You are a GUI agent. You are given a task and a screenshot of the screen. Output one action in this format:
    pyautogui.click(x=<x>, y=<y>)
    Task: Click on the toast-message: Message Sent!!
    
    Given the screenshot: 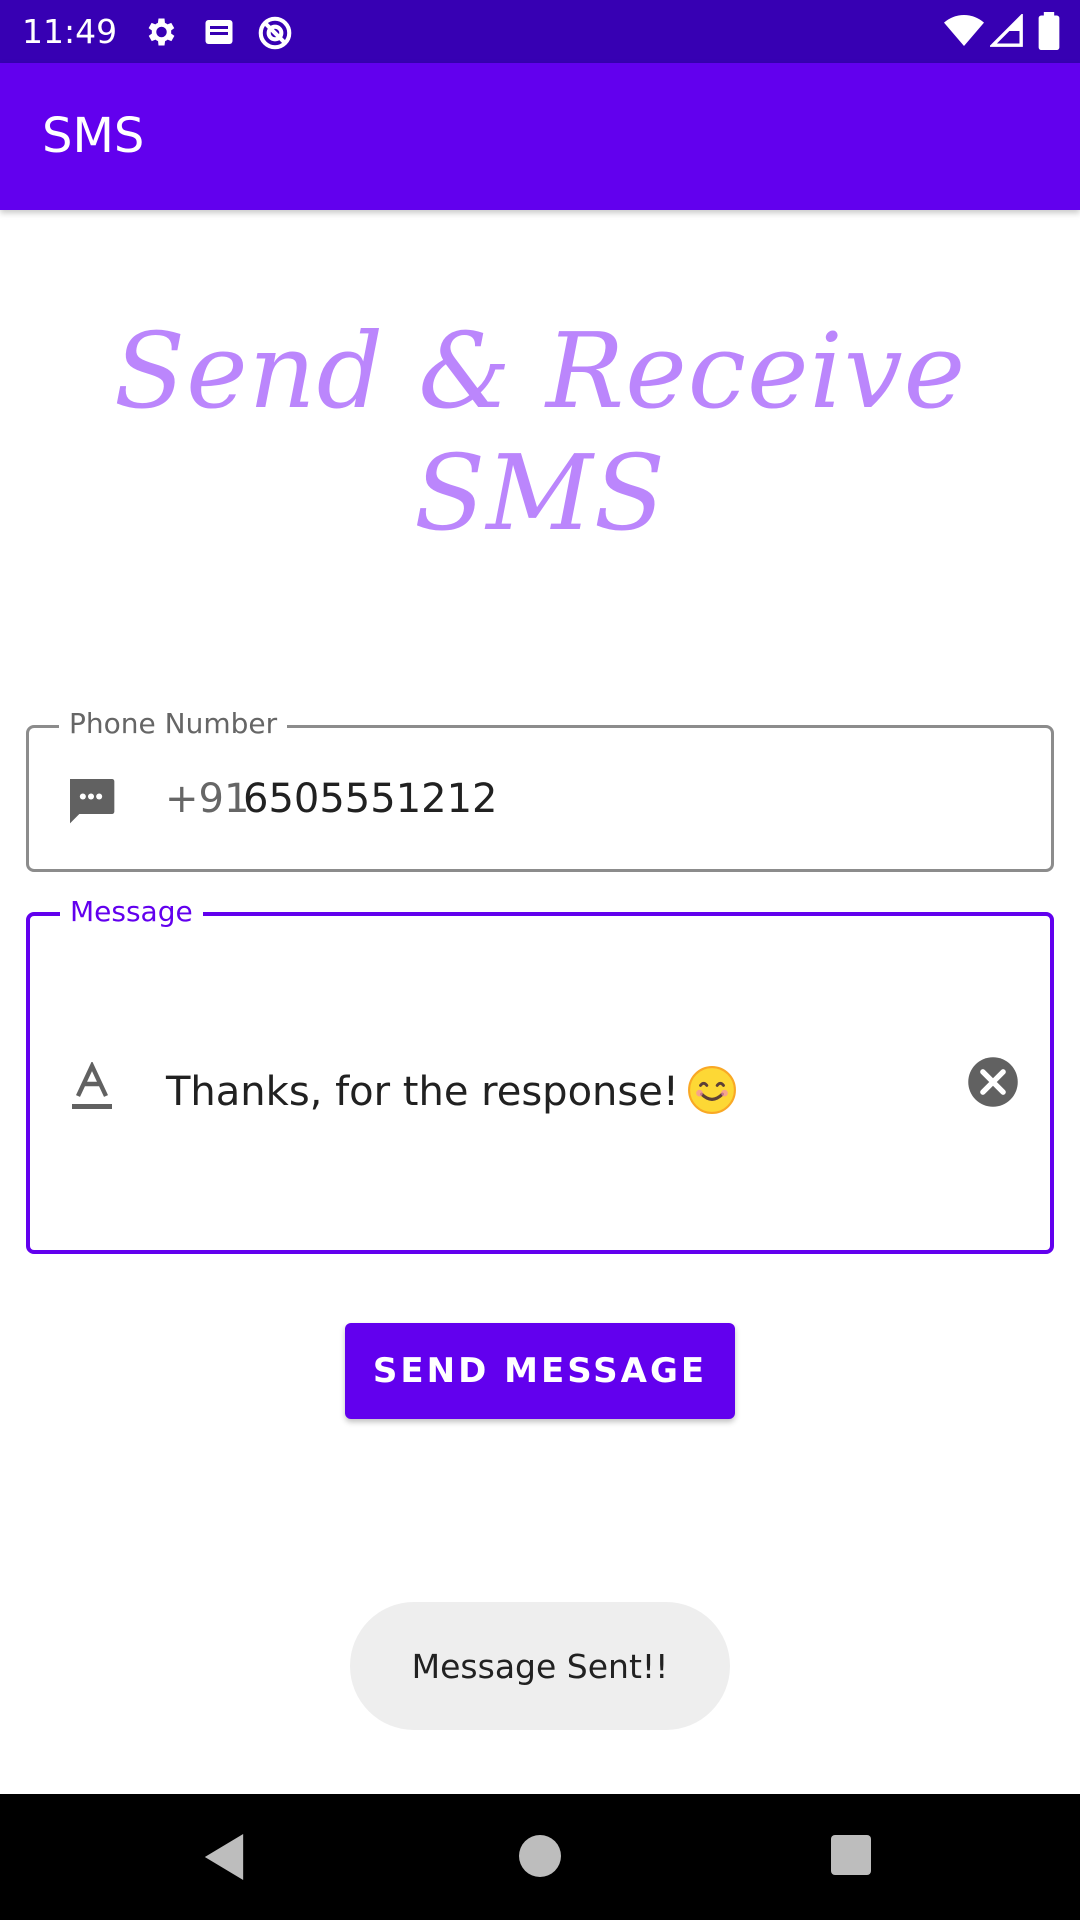 What is the action you would take?
    pyautogui.click(x=540, y=1666)
    